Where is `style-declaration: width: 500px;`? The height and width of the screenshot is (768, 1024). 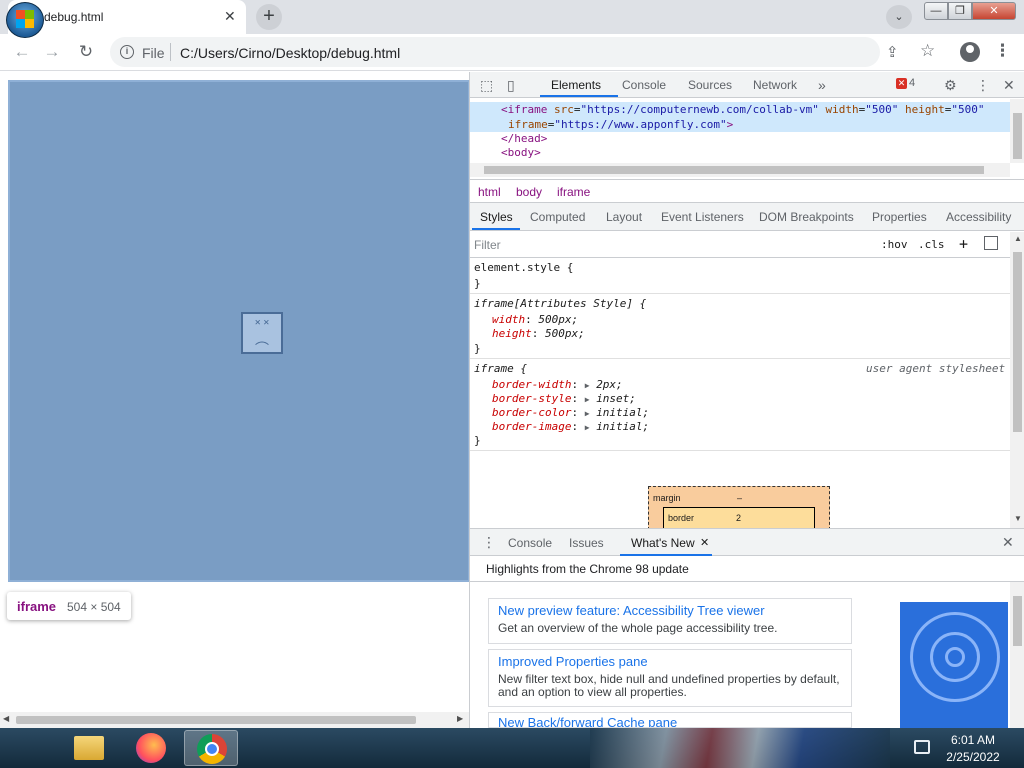
style-declaration: width: 500px; is located at coordinates (535, 319).